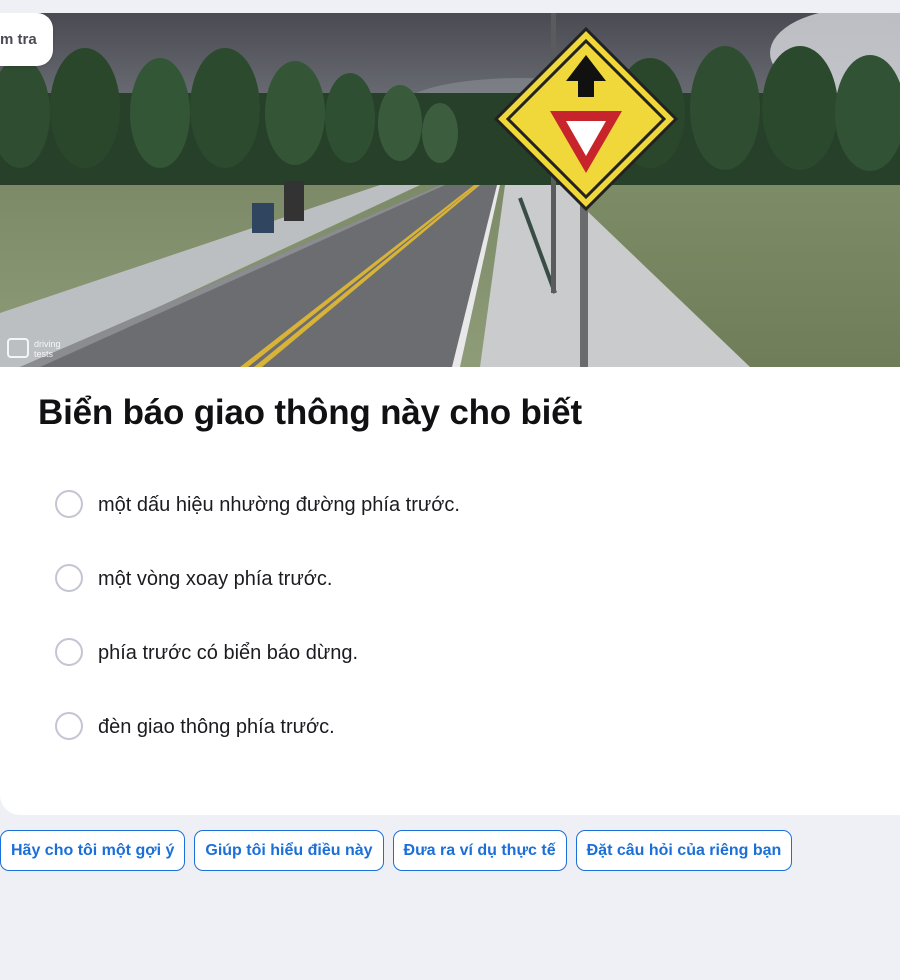  Describe the element at coordinates (310, 412) in the screenshot. I see `question-title: Biển báo giao thông này cho biết` at that location.